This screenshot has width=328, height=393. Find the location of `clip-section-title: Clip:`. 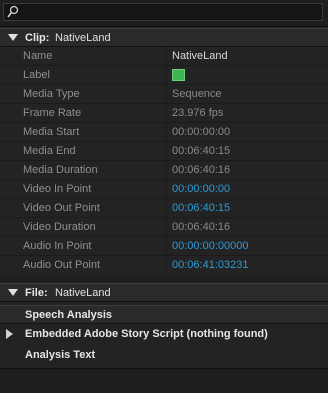

clip-section-title: Clip: is located at coordinates (37, 38).